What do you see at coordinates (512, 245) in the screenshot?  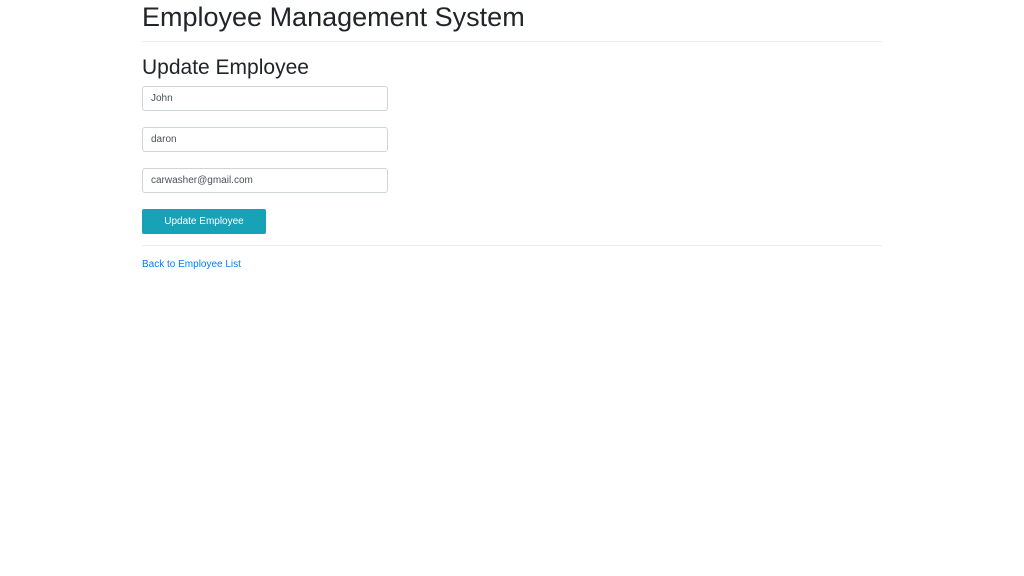 I see `footer-divider` at bounding box center [512, 245].